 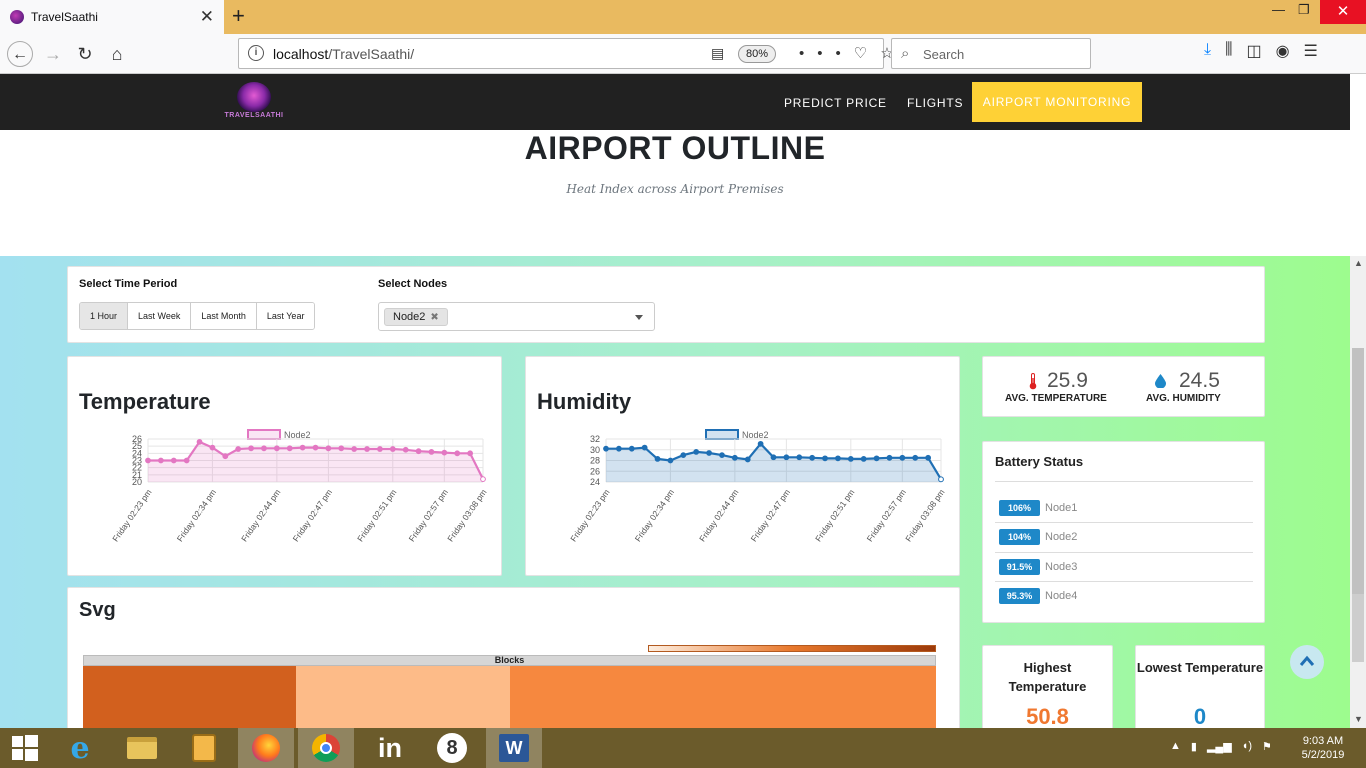 I want to click on browser-search-box: ⌕ Search, so click(x=991, y=53).